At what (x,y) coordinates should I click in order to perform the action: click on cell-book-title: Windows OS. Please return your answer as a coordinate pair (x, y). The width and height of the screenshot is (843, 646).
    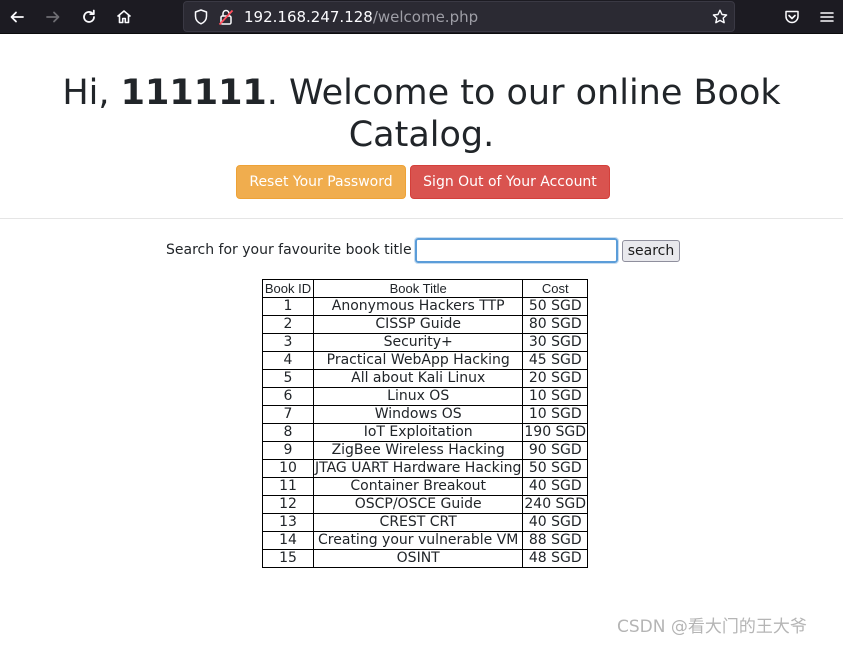
    Looking at the image, I should click on (418, 414).